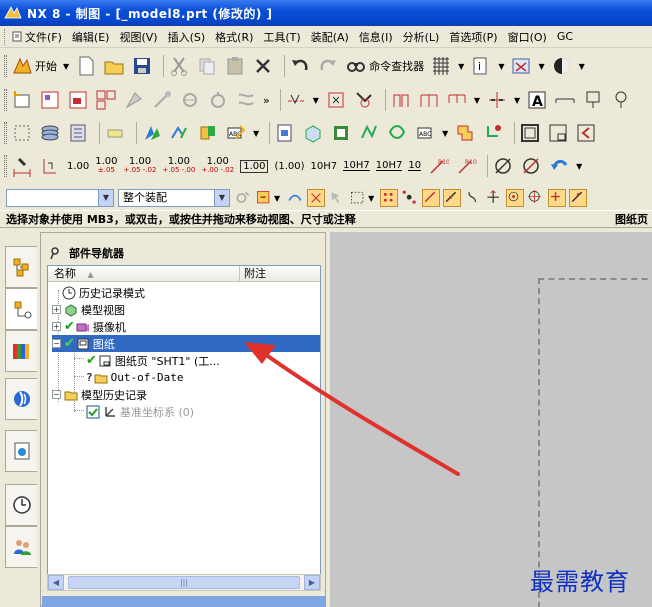 This screenshot has height=607, width=652. Describe the element at coordinates (431, 198) in the screenshot. I see `end-point-icon` at that location.